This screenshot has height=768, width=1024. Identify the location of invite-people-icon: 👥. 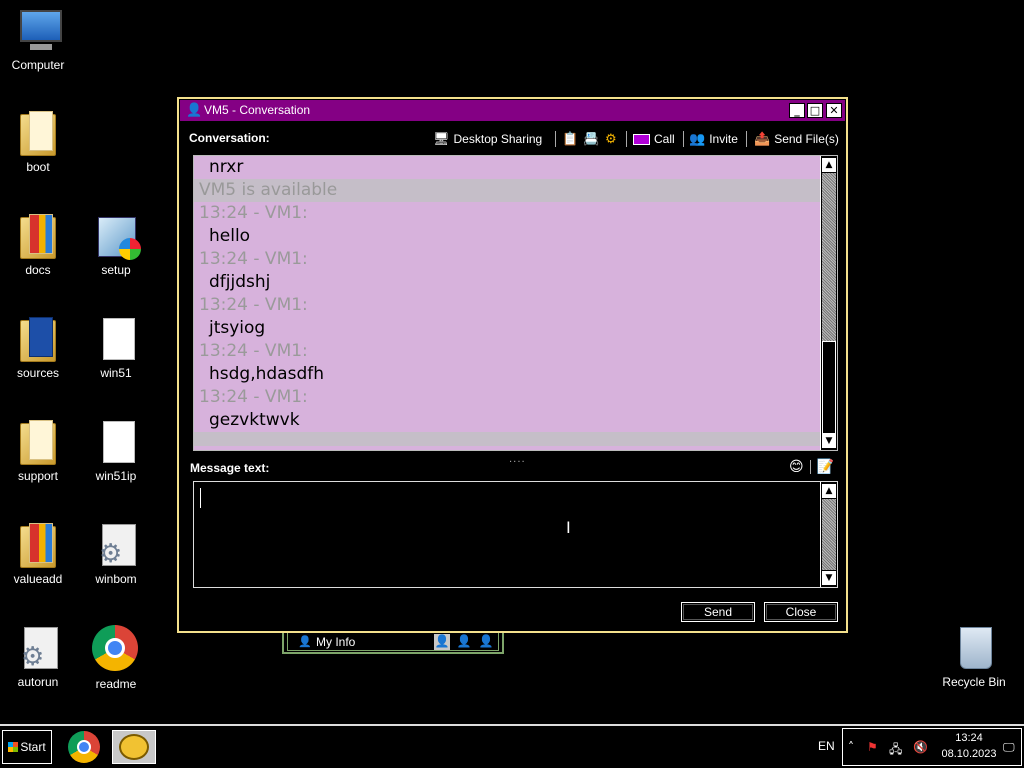
(697, 138).